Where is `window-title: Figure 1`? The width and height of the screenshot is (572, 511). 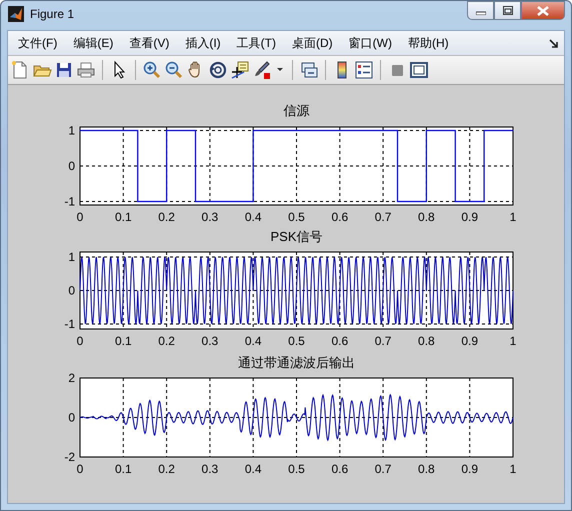 window-title: Figure 1 is located at coordinates (53, 14).